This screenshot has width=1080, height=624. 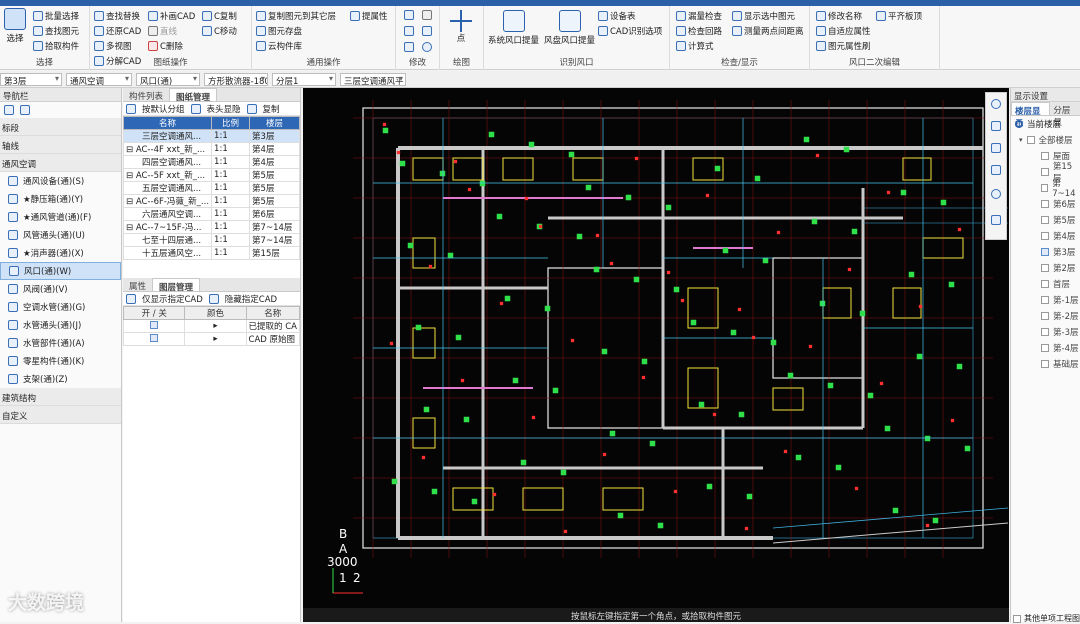 What do you see at coordinates (211, 227) in the screenshot?
I see `table-row: ⊟ AC--7~15F-冯... 1:1 第7~14层` at bounding box center [211, 227].